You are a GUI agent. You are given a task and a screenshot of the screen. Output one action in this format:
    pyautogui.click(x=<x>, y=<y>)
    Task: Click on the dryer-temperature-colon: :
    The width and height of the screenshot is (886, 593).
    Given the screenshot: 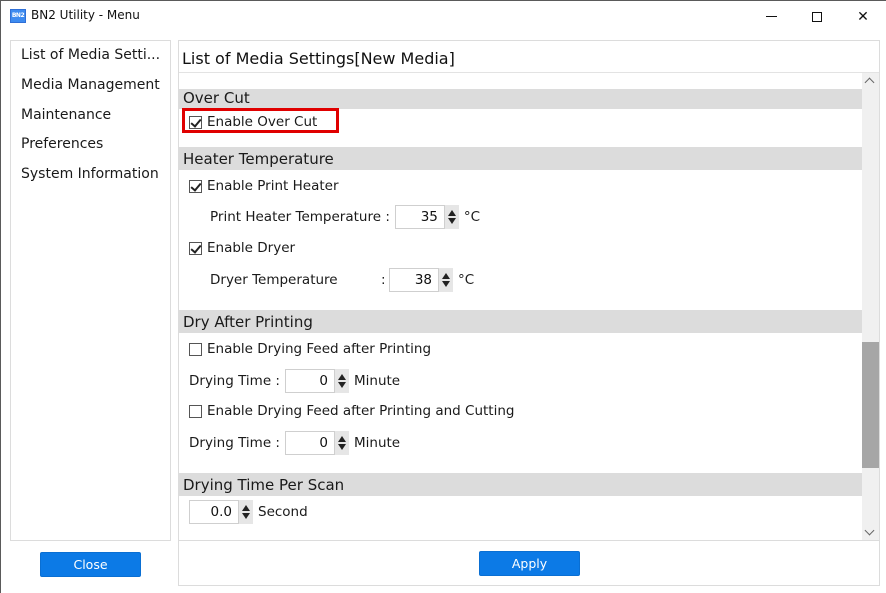 What is the action you would take?
    pyautogui.click(x=383, y=280)
    